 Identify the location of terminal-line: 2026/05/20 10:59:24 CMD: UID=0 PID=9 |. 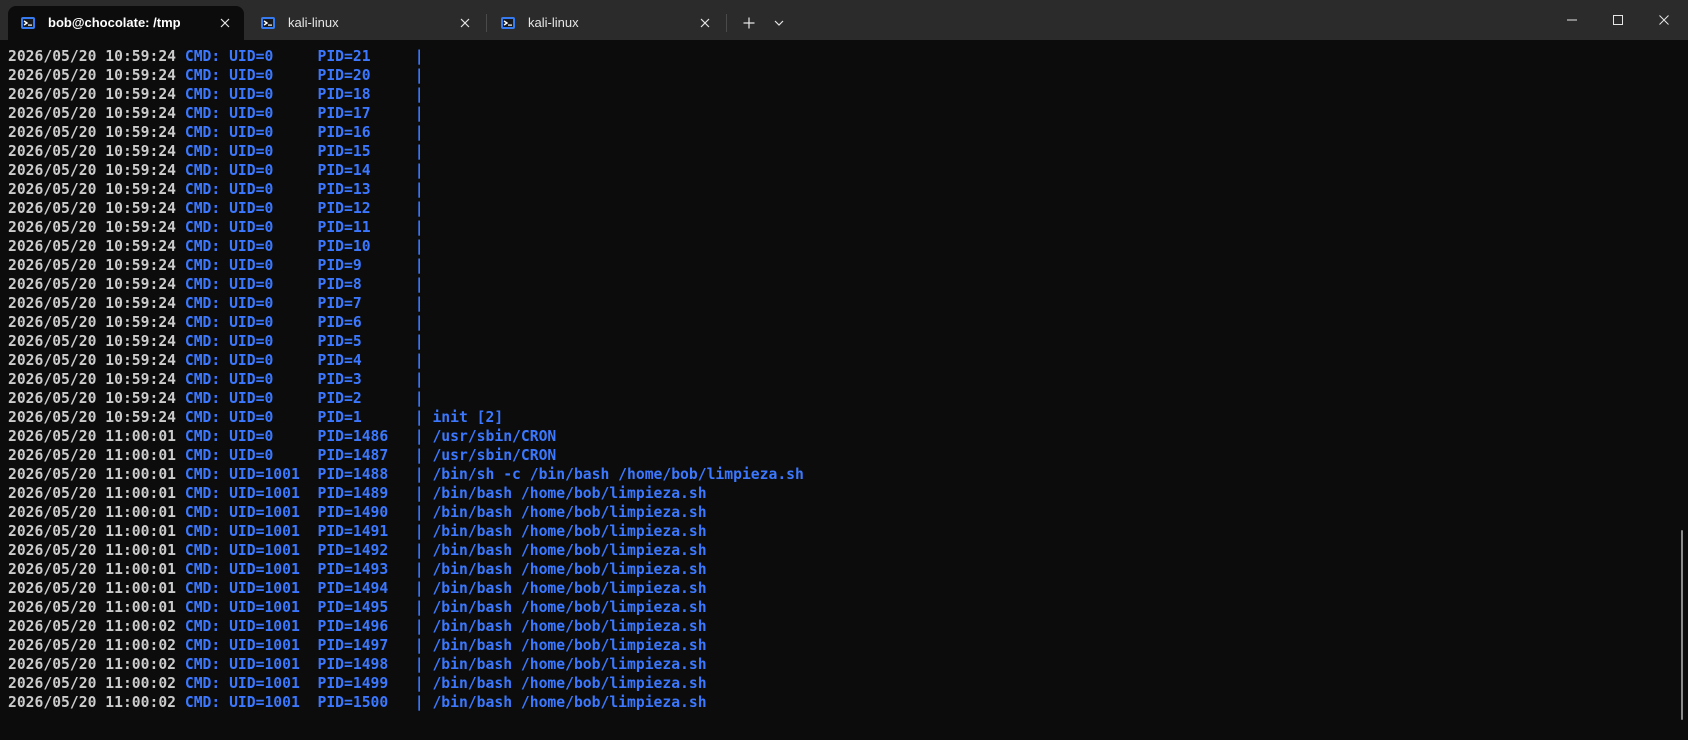
(406, 265).